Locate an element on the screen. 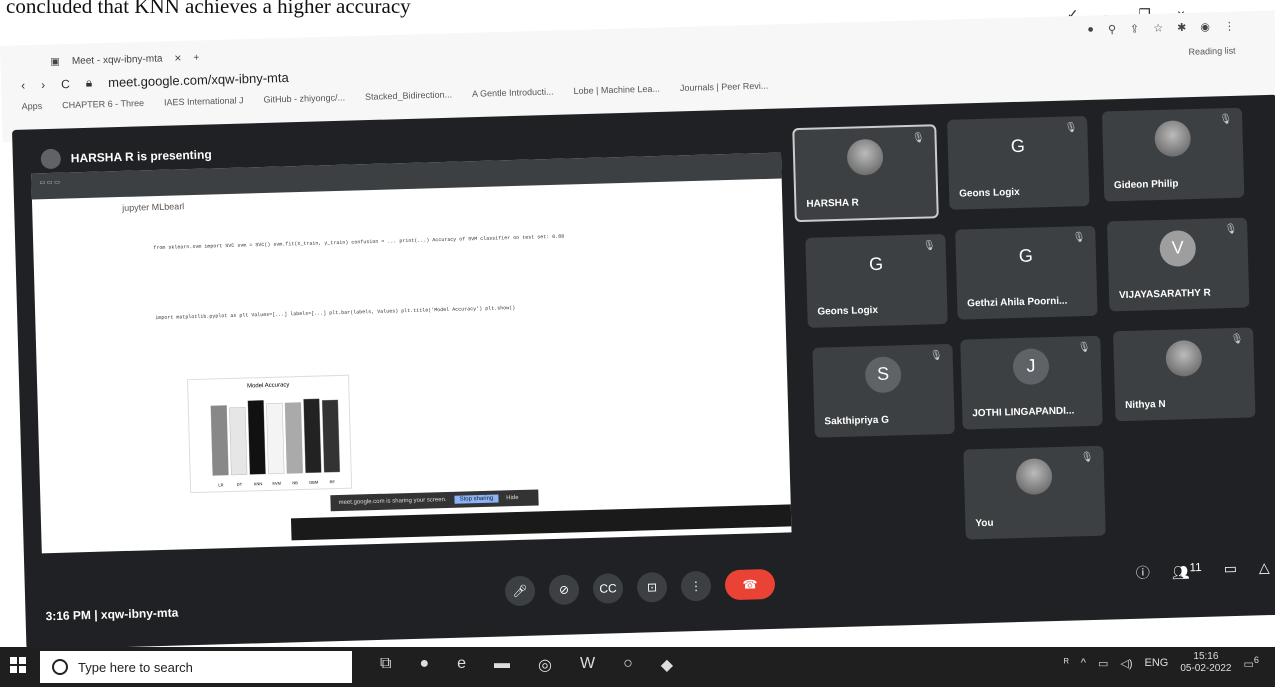 This screenshot has width=1275, height=687. present-button: ⊡ is located at coordinates (652, 587).